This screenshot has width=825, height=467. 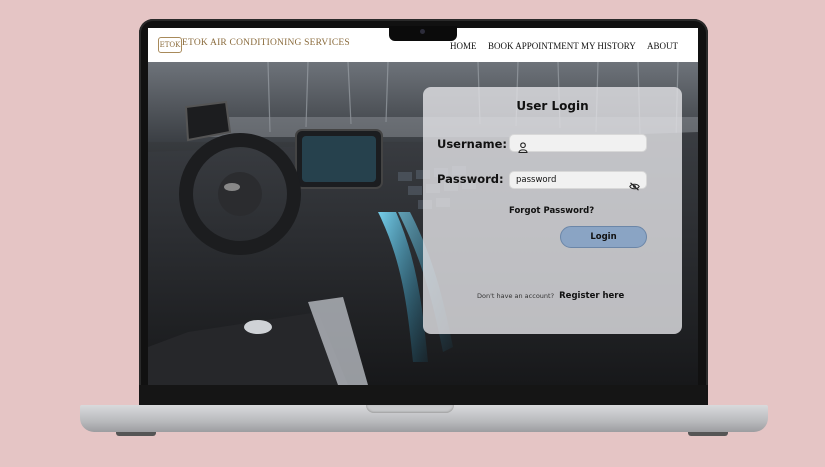 What do you see at coordinates (516, 296) in the screenshot?
I see `register-prompt: Don't have an account?` at bounding box center [516, 296].